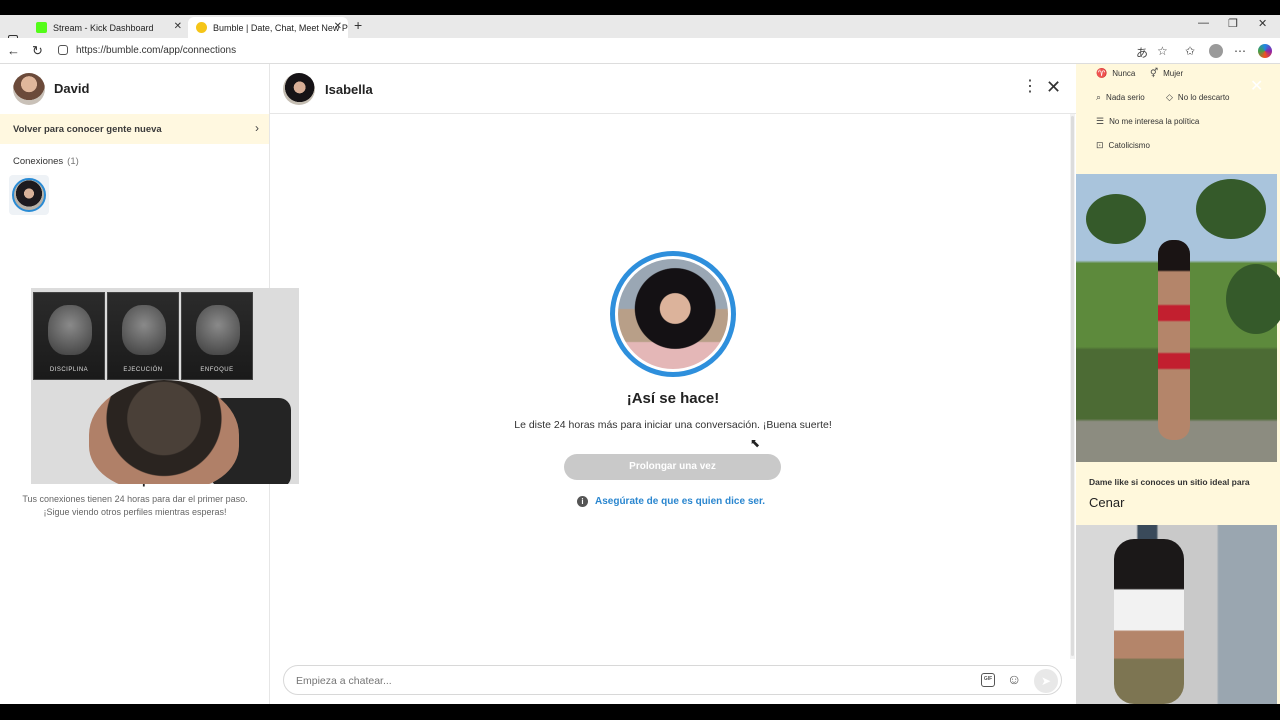 This screenshot has width=1280, height=720. What do you see at coordinates (156, 50) in the screenshot?
I see `url-field: https://bumble.com/app/connections` at bounding box center [156, 50].